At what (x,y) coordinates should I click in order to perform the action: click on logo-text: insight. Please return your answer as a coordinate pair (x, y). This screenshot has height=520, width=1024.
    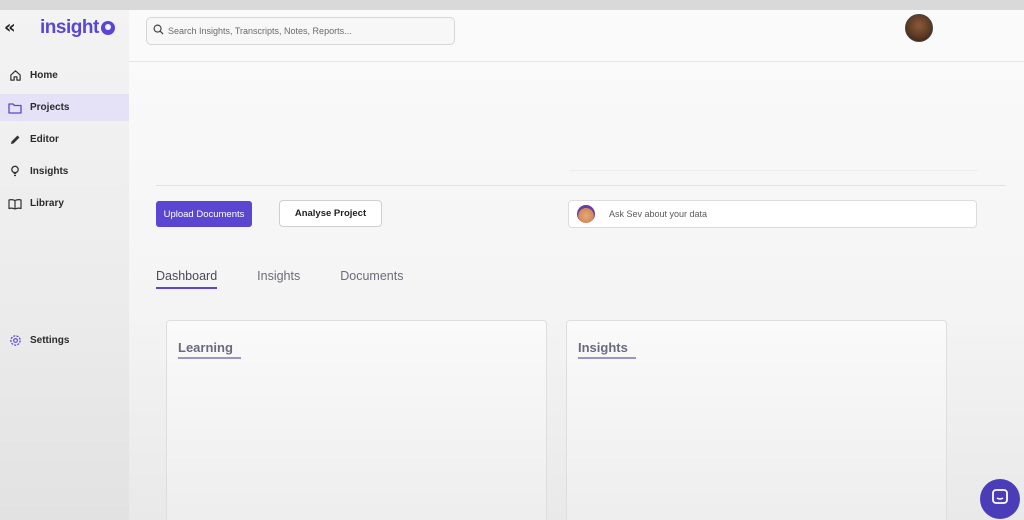
    Looking at the image, I should click on (69, 27).